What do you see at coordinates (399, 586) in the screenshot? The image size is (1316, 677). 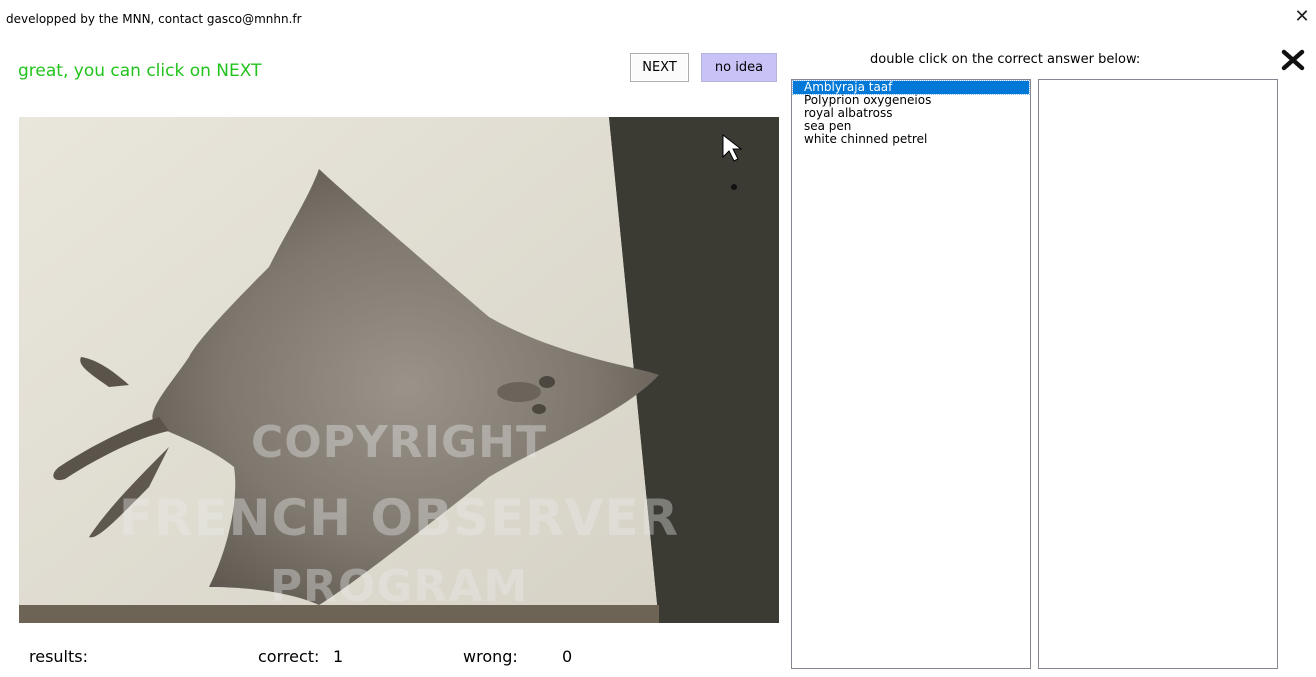 I see `watermark-line-3: PROGRAM` at bounding box center [399, 586].